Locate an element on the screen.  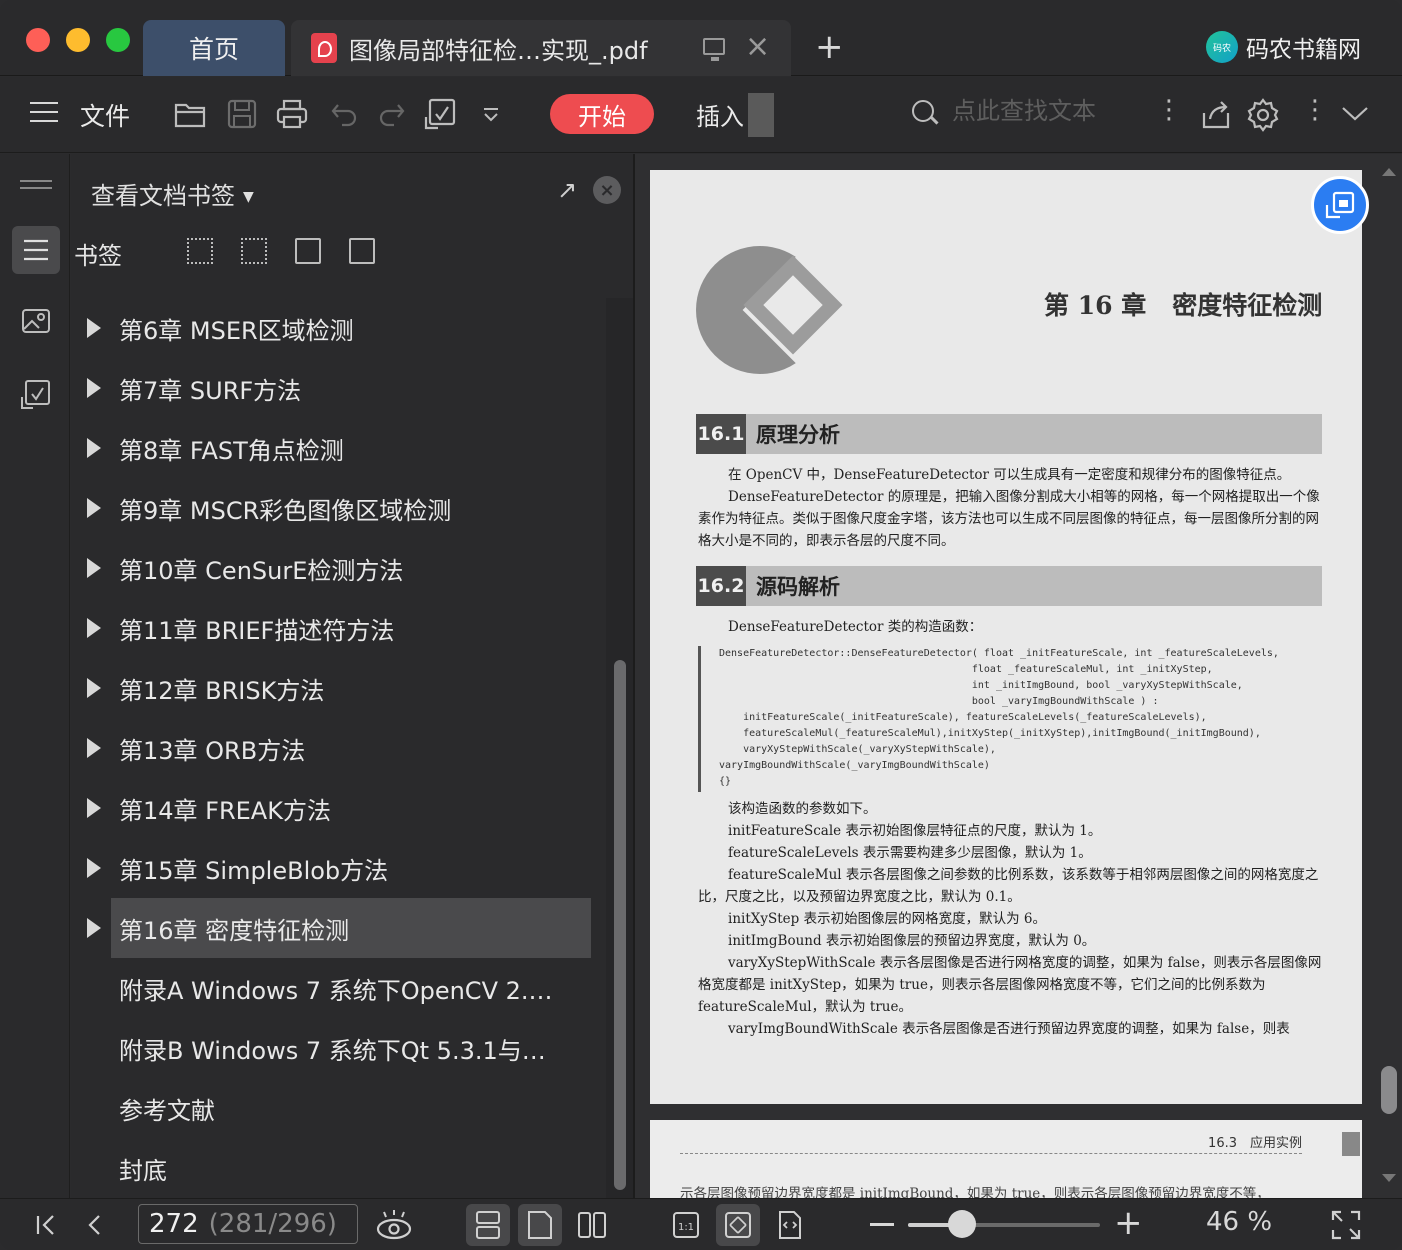
undock-panel-icon: ↗ is located at coordinates (567, 190).